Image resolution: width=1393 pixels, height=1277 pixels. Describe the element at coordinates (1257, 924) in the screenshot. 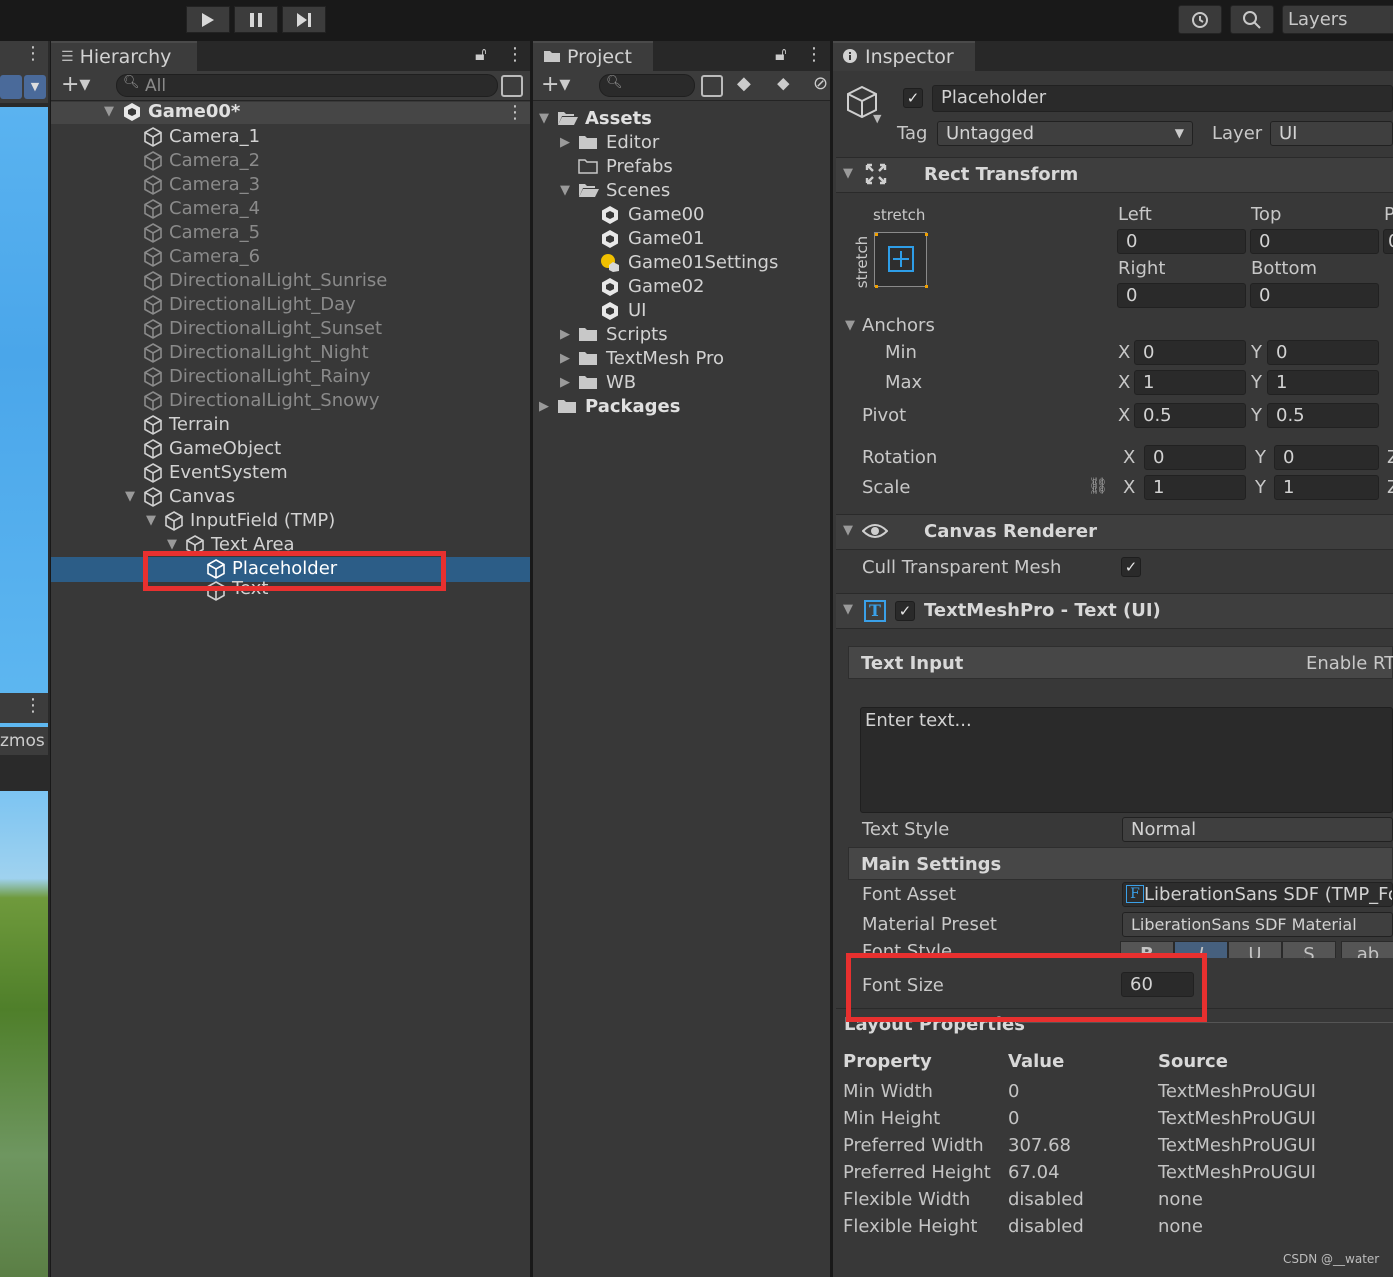

I see `material-preset-dropdown: LiberationSans SDF Material` at that location.